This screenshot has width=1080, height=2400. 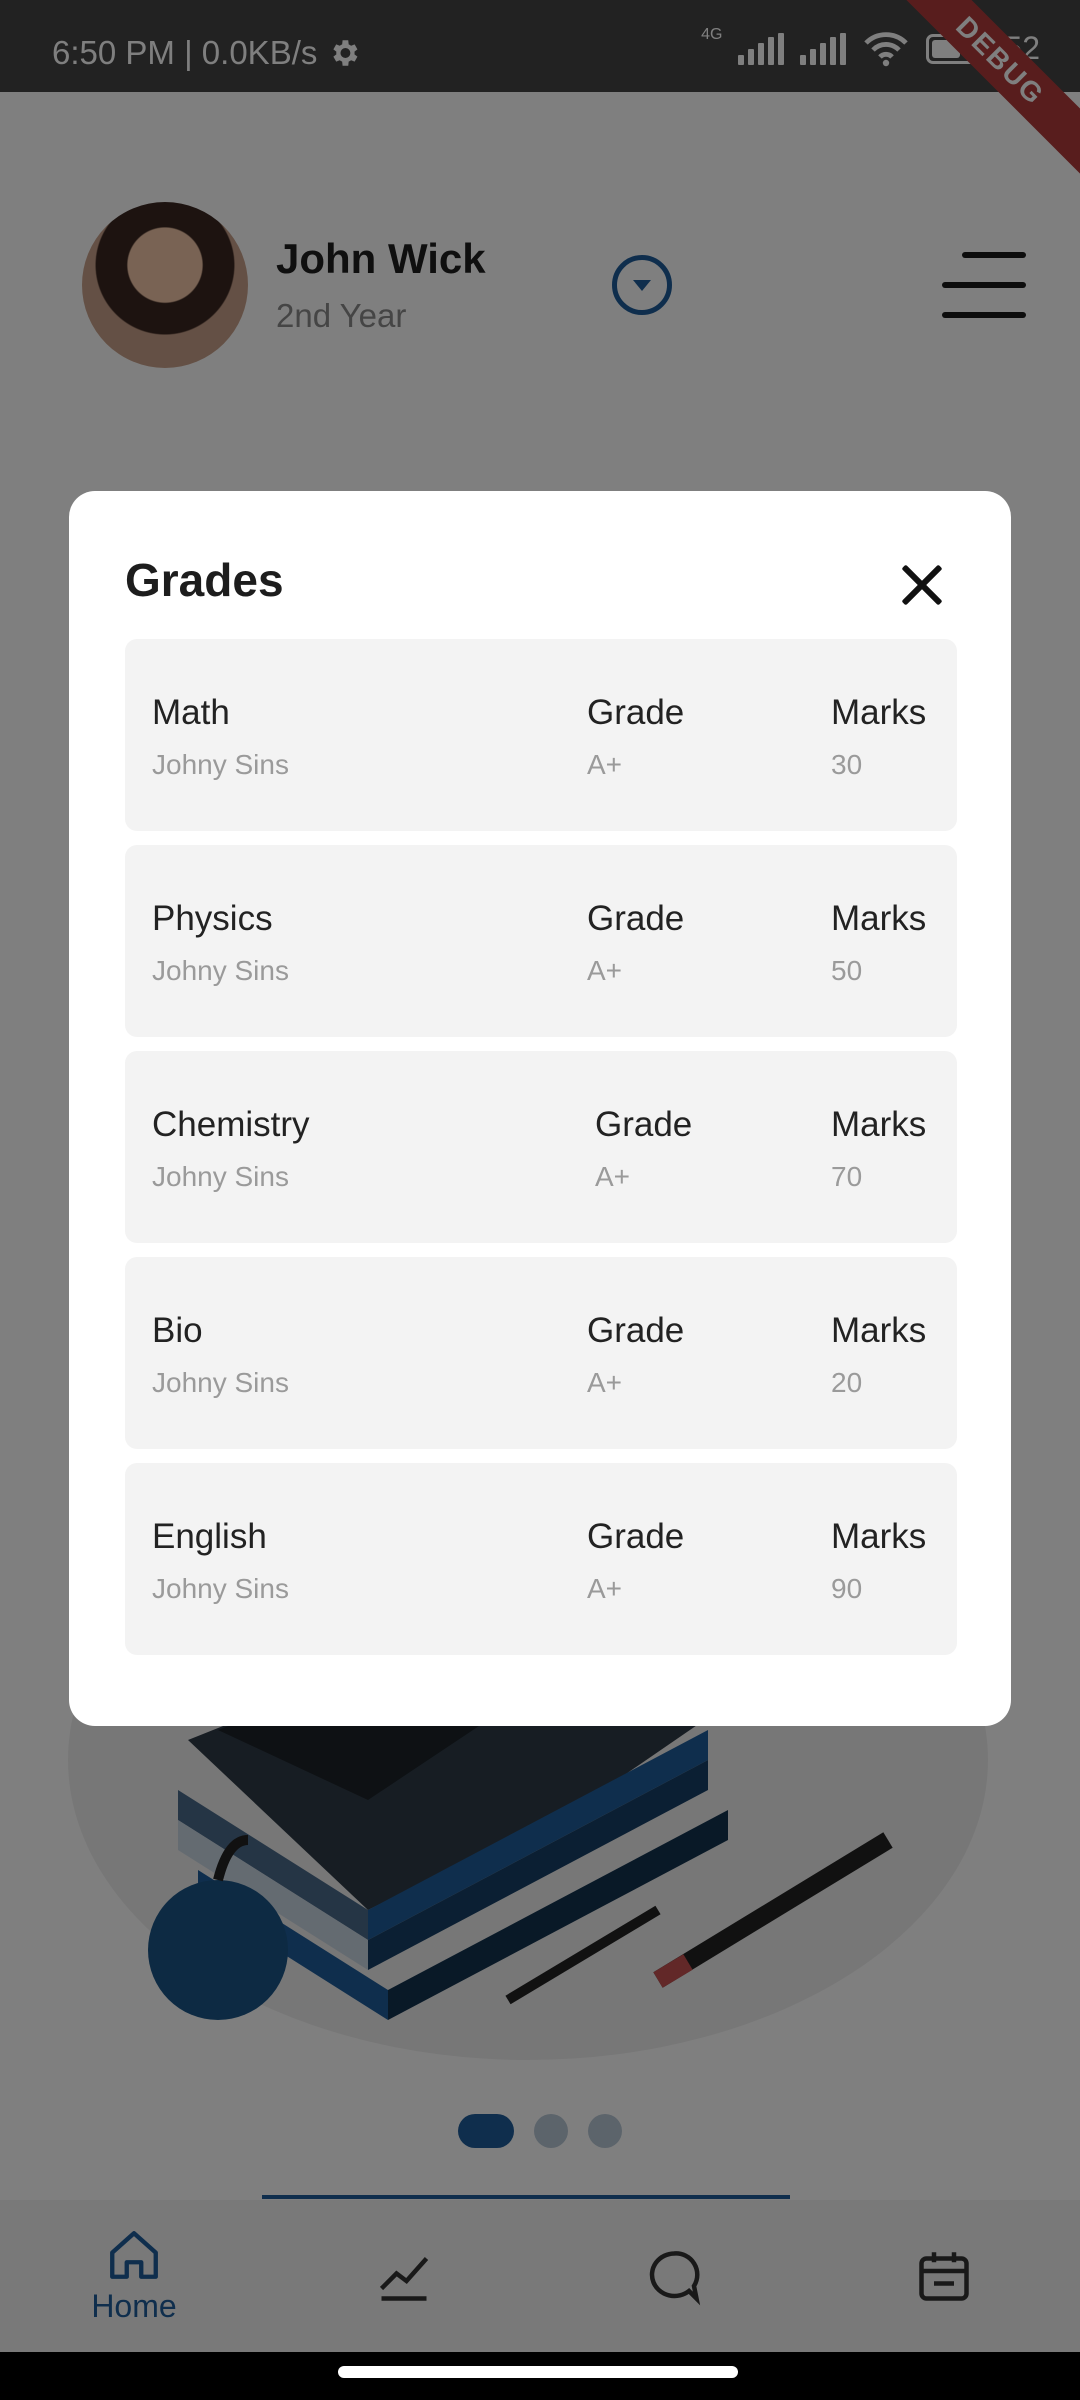 What do you see at coordinates (541, 1559) in the screenshot?
I see `grade-card-english: English Johny Sins Grade A+ Marks 90` at bounding box center [541, 1559].